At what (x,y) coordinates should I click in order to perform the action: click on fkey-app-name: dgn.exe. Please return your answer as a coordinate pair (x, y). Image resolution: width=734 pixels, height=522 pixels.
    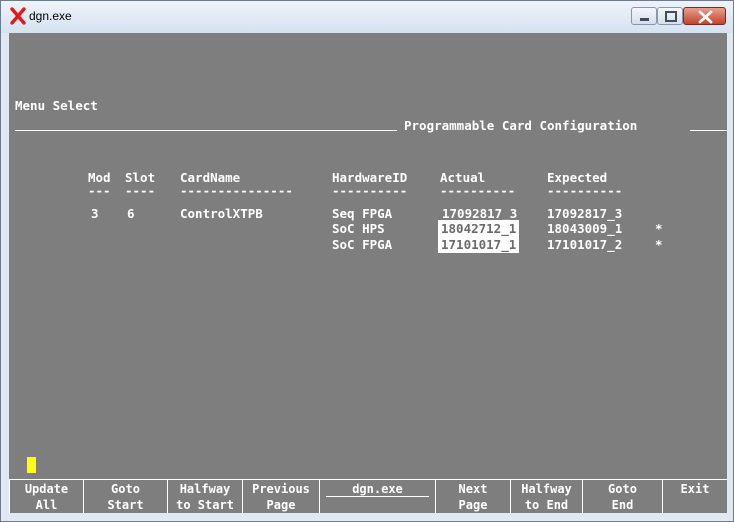
    Looking at the image, I should click on (378, 496).